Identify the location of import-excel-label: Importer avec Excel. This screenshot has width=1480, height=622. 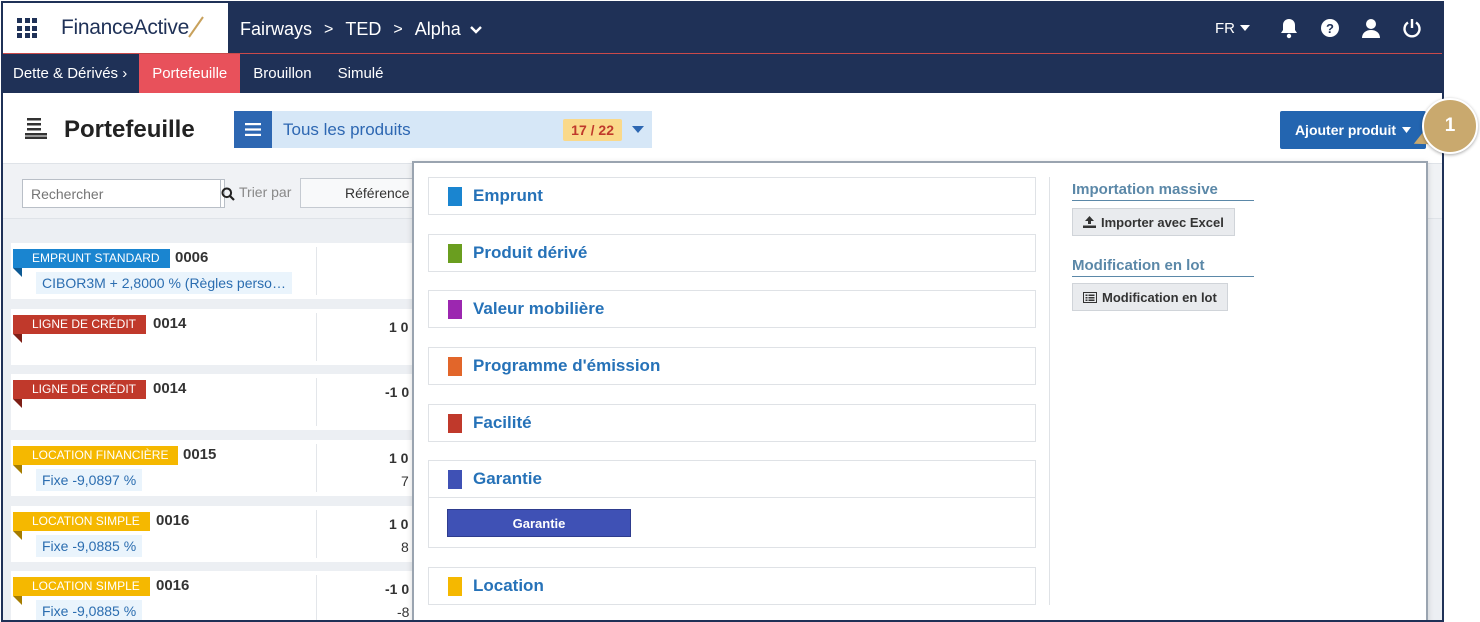
(1162, 222).